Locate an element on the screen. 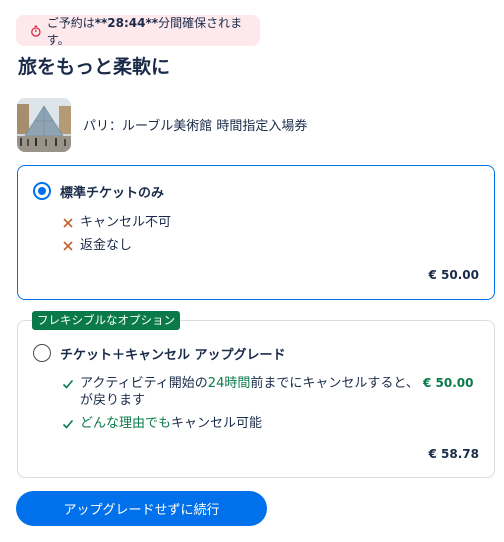  feature-text: どんな理由でもキャンセル可能 is located at coordinates (171, 423).